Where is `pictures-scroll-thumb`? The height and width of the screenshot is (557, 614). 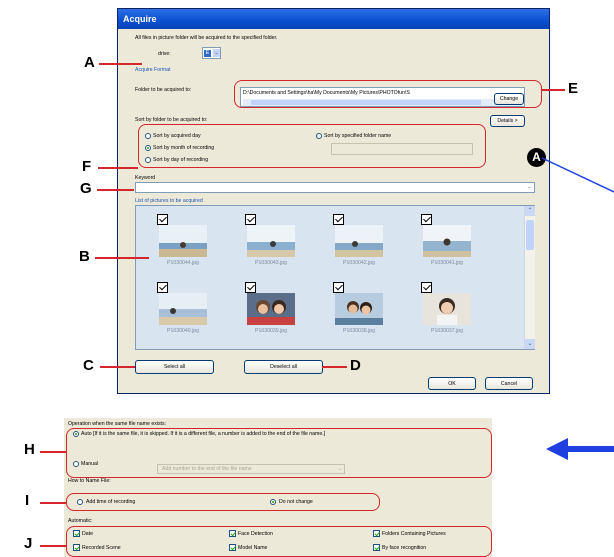 pictures-scroll-thumb is located at coordinates (530, 235).